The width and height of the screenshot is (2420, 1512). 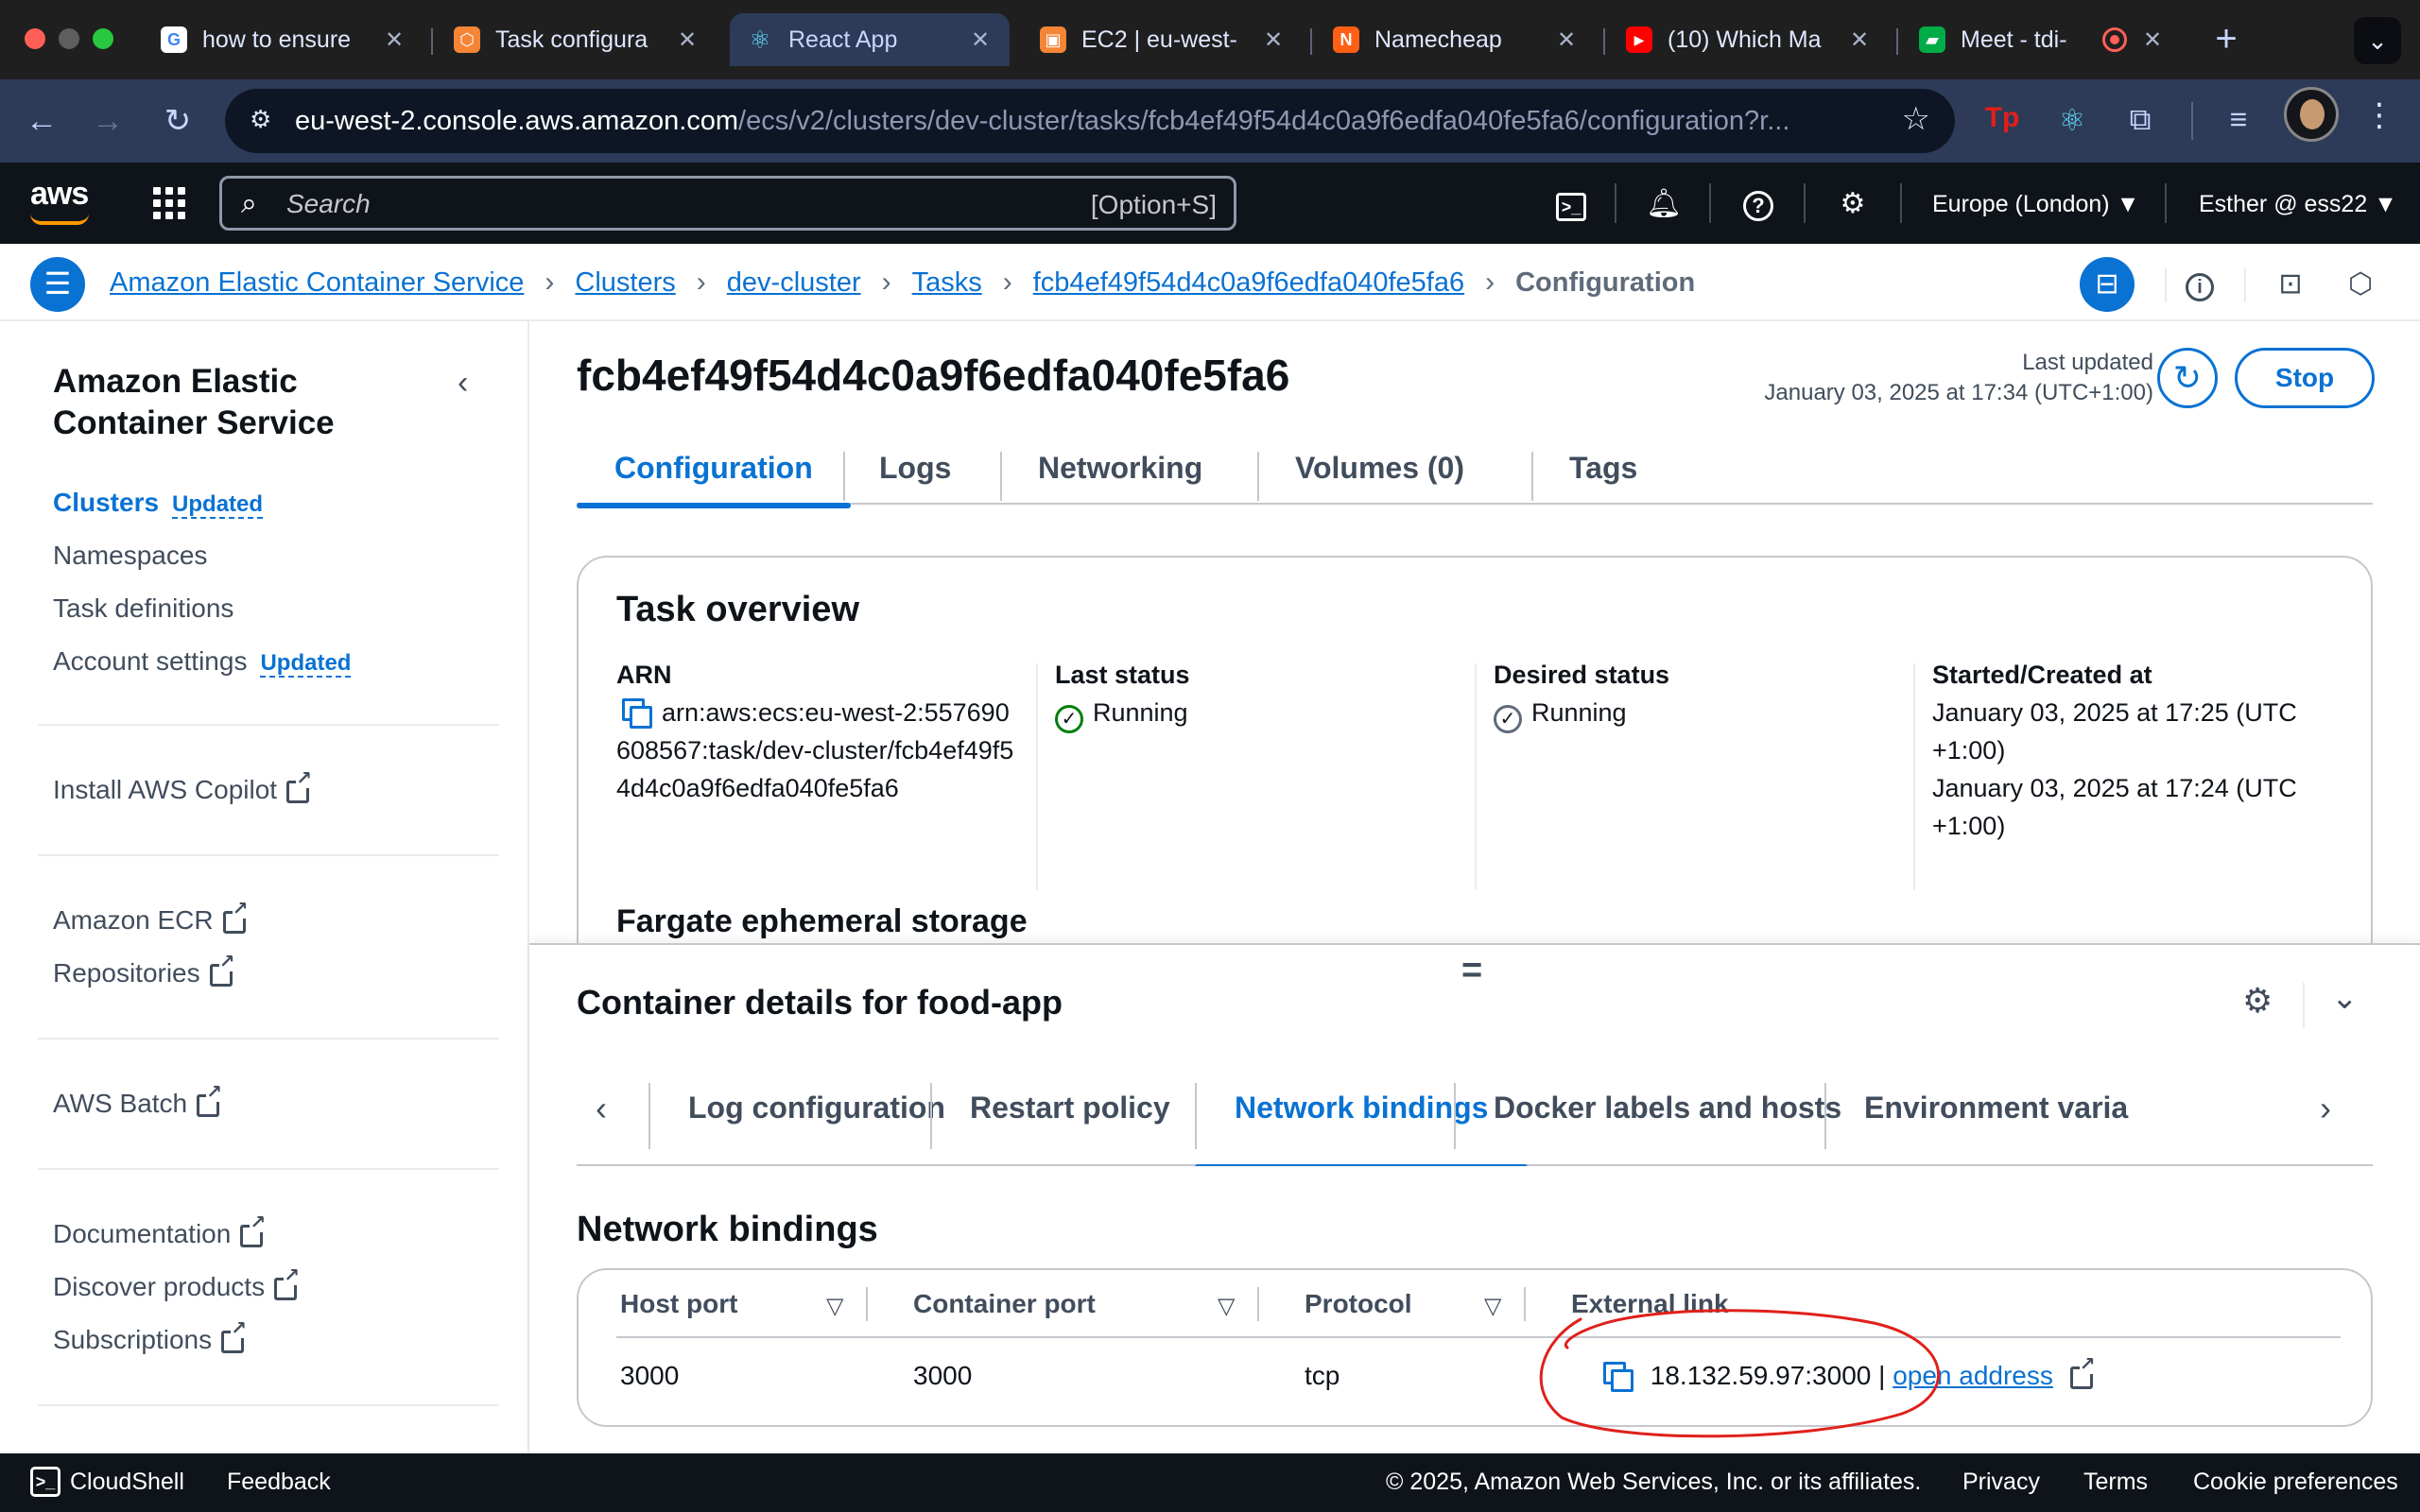 I want to click on row-divider, so click(x=1478, y=1337).